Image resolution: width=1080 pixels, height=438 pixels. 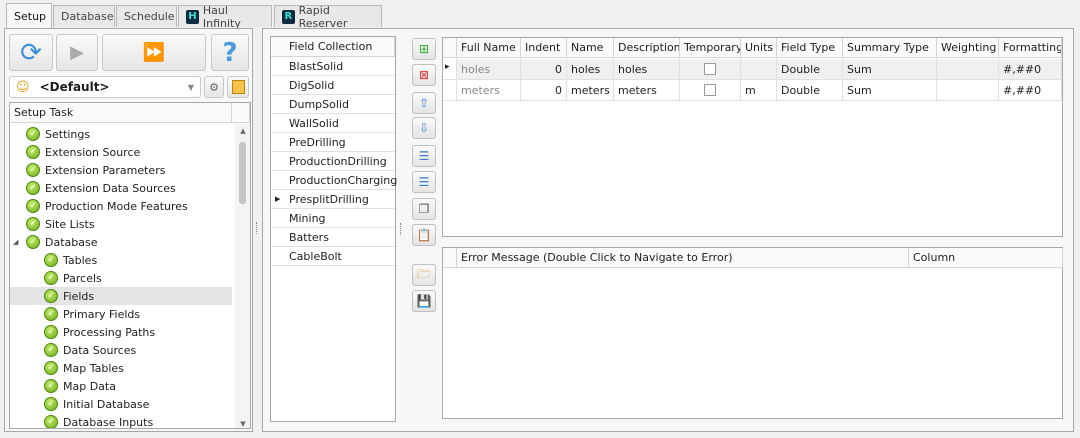 I want to click on field-collection-item: BlastSolid, so click(x=333, y=66).